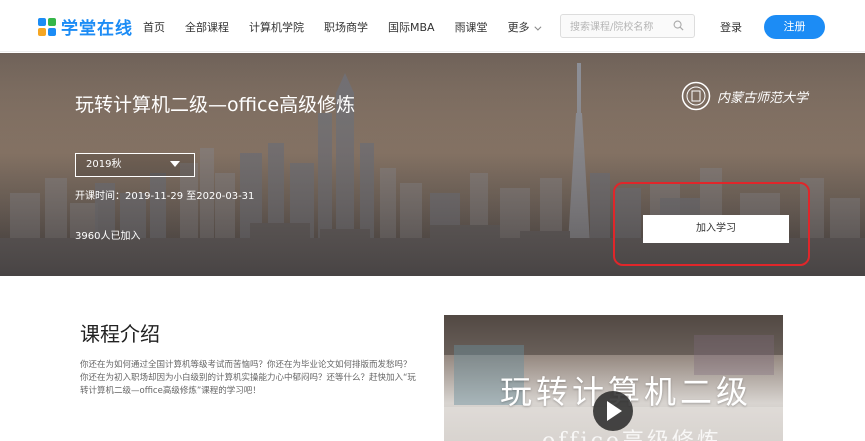  I want to click on university-name: 内蒙古师范大学, so click(763, 98).